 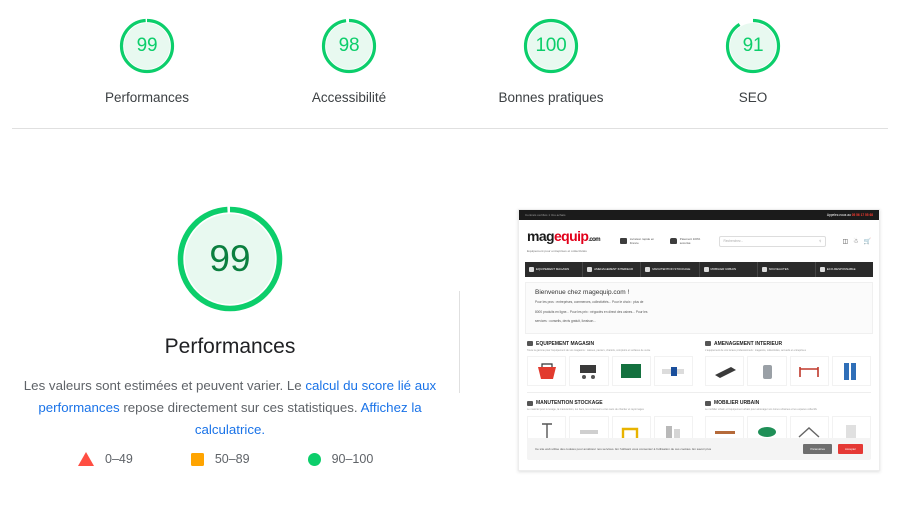 I want to click on triangle-icon, so click(x=86, y=459).